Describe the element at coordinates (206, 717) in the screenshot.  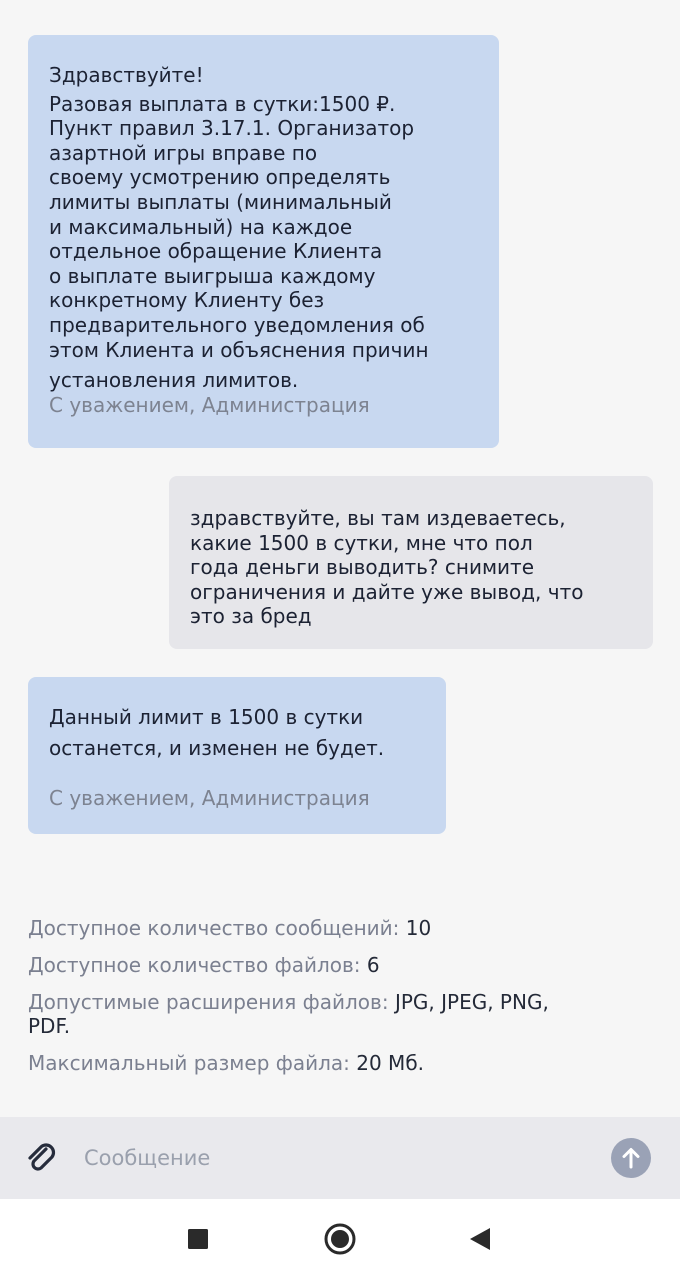
I see `message-line: Данный лимит в 1500 в сутки` at that location.